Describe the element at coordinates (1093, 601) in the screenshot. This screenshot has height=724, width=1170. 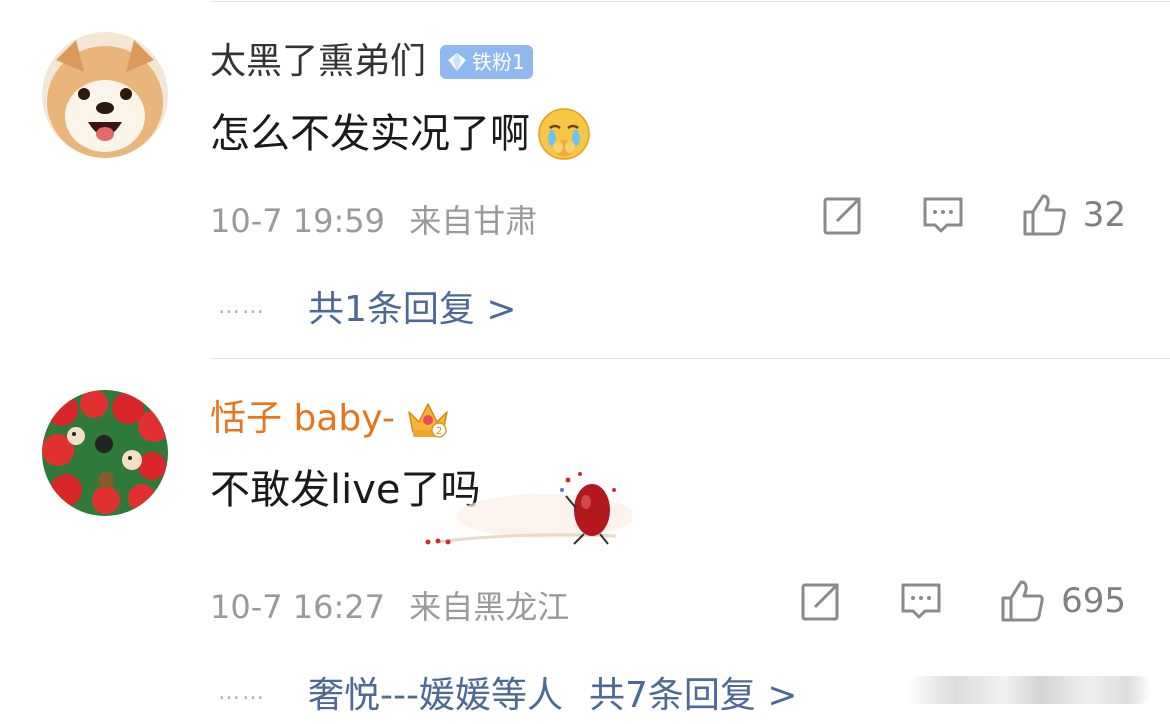
I see `like-count: 695` at that location.